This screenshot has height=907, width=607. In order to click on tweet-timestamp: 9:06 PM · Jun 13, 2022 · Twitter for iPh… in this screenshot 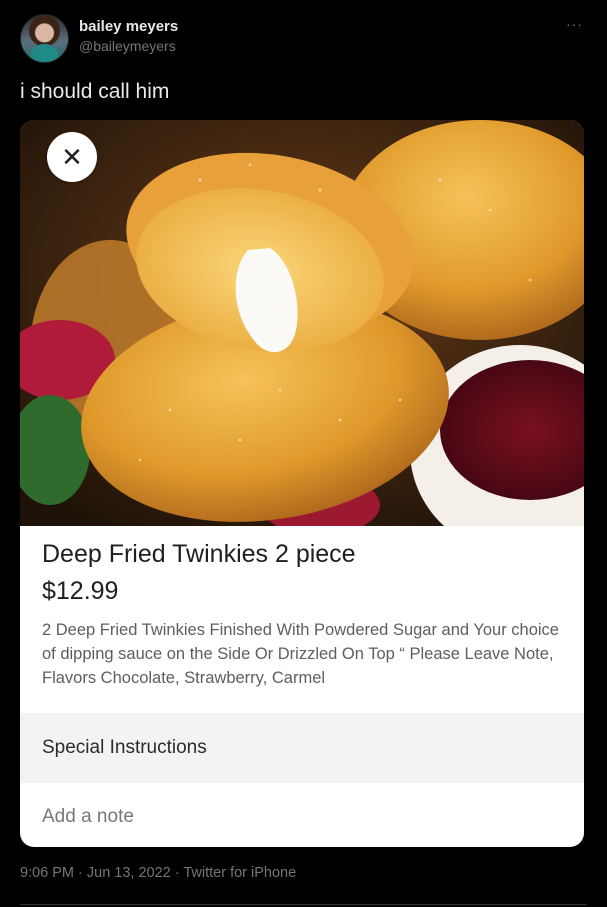, I will do `click(158, 873)`.